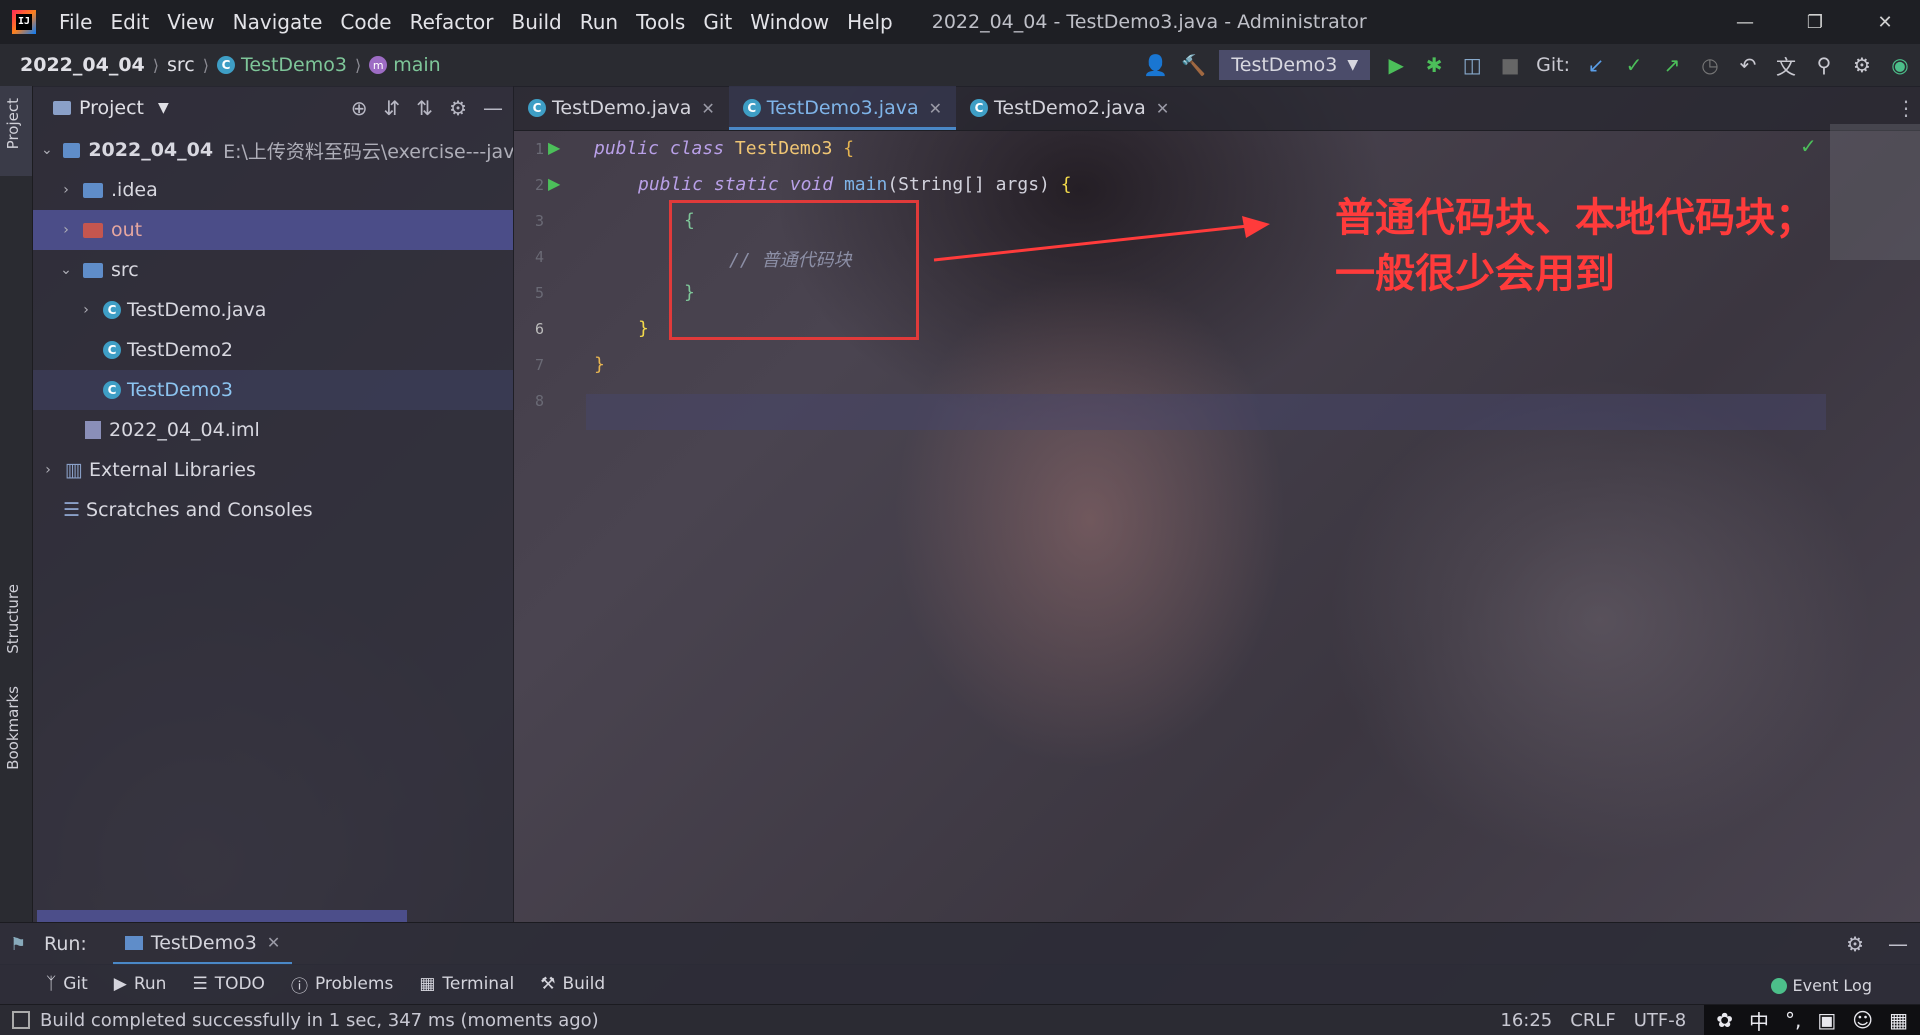  I want to click on restore-icon: ❐, so click(1815, 22).